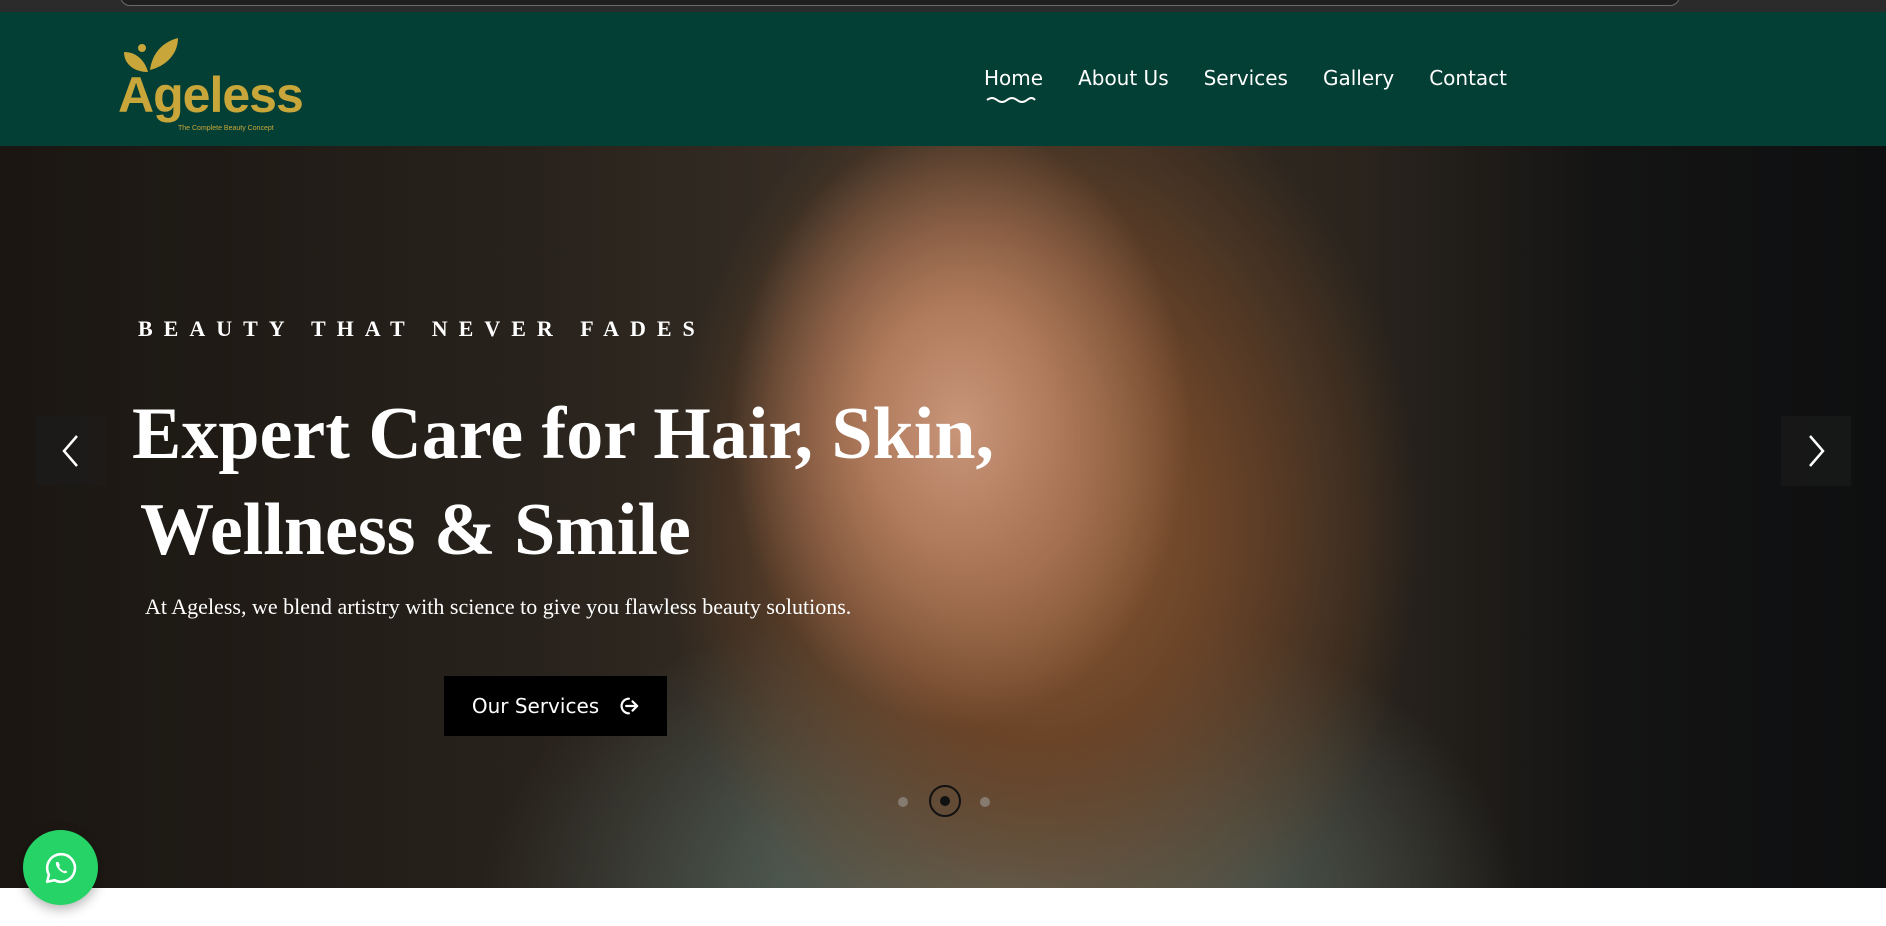  What do you see at coordinates (1014, 78) in the screenshot?
I see `nav-item-label: Home` at bounding box center [1014, 78].